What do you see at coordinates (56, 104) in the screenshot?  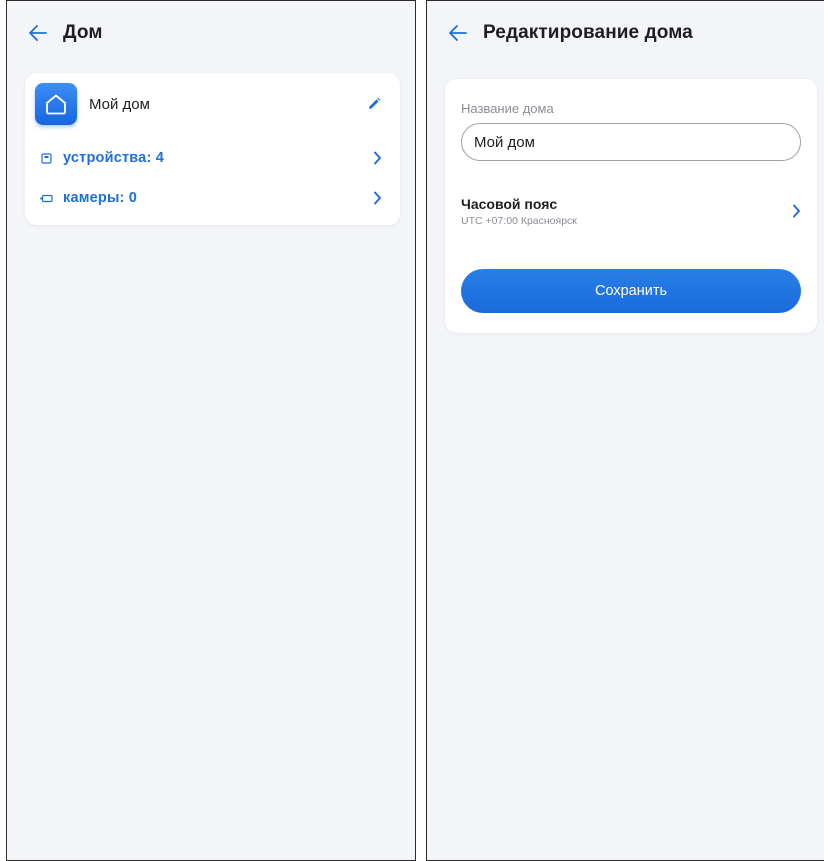 I see `home-icon` at bounding box center [56, 104].